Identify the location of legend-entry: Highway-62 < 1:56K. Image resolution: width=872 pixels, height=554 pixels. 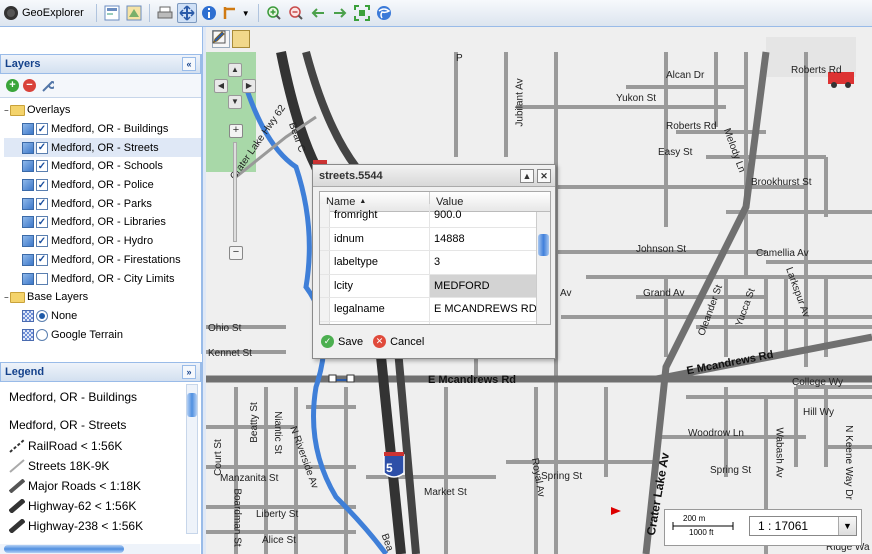
(105, 506).